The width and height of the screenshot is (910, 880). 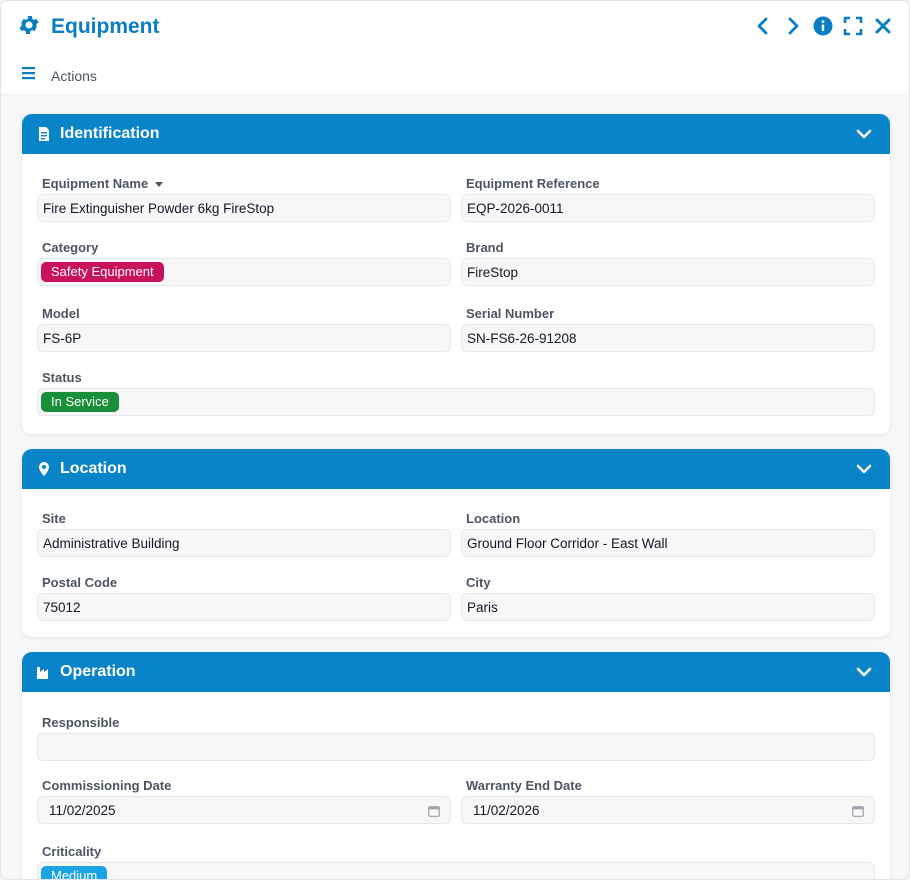 What do you see at coordinates (62, 377) in the screenshot?
I see `field-label: Status` at bounding box center [62, 377].